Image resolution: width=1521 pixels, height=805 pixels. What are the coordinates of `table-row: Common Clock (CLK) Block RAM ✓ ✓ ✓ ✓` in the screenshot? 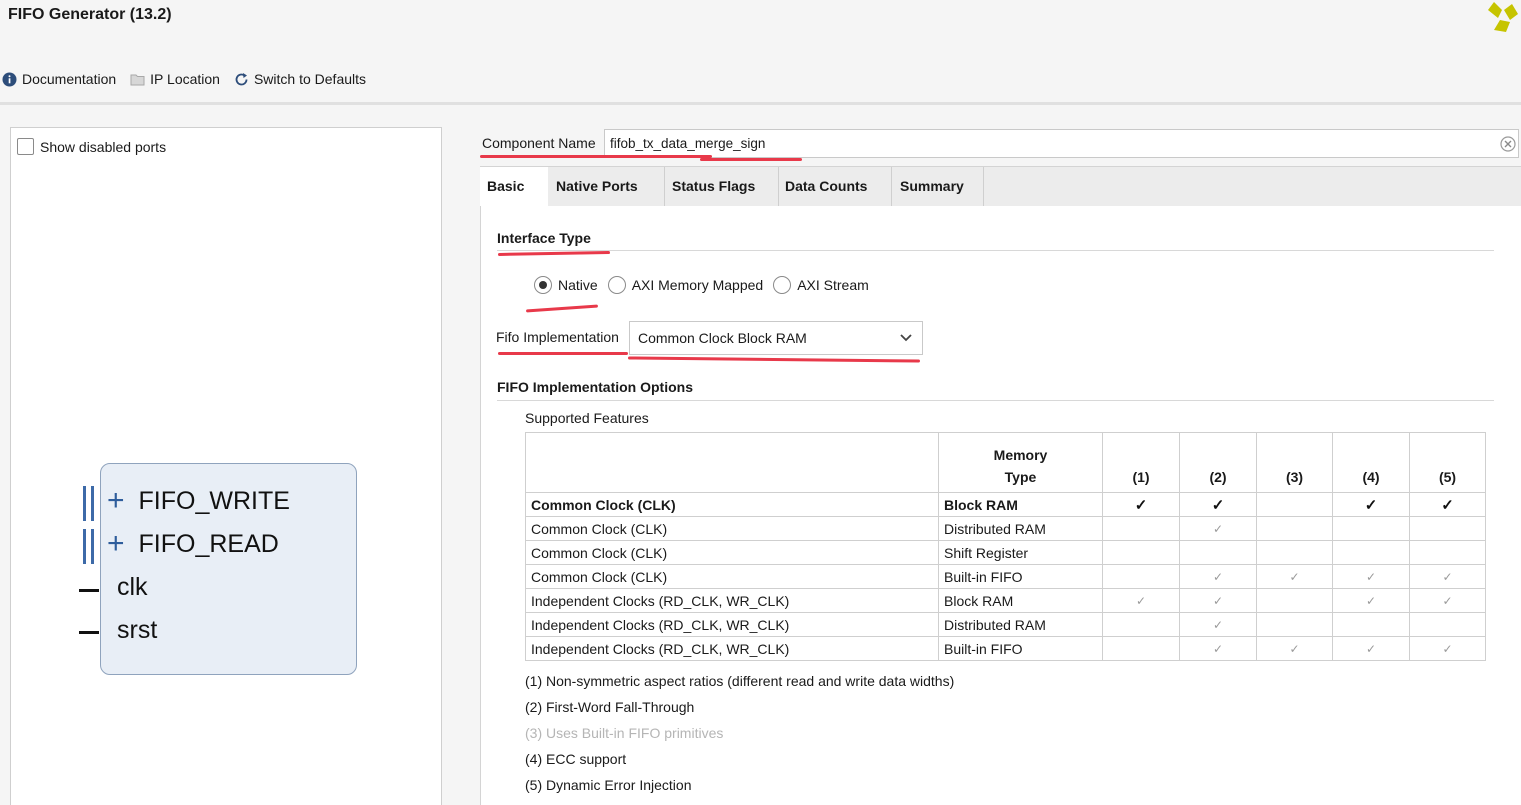 It's located at (1005, 504).